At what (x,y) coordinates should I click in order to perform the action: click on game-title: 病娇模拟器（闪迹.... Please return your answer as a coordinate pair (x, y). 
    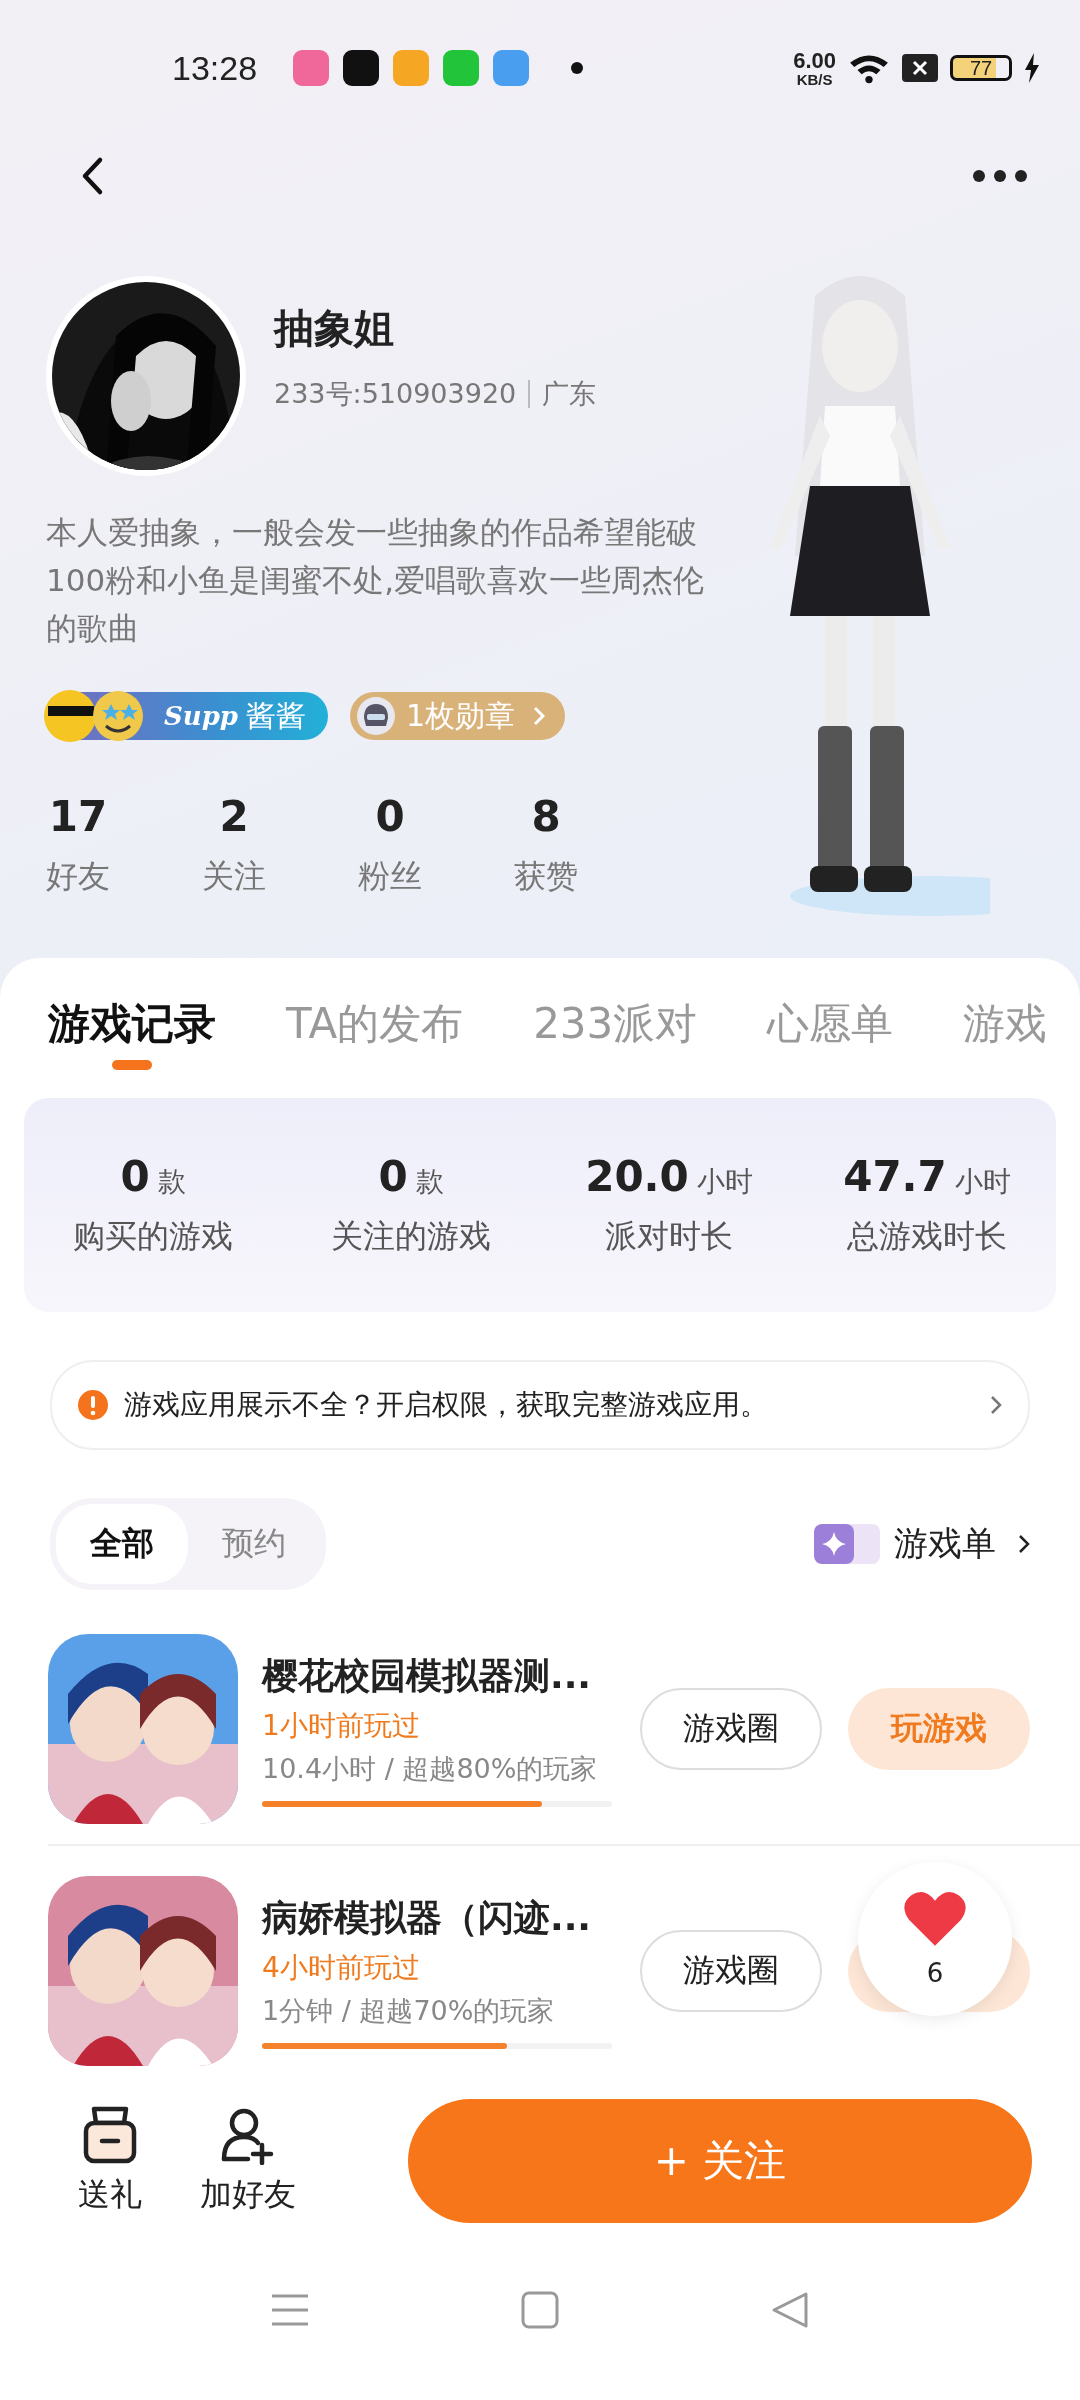
    Looking at the image, I should click on (427, 1917).